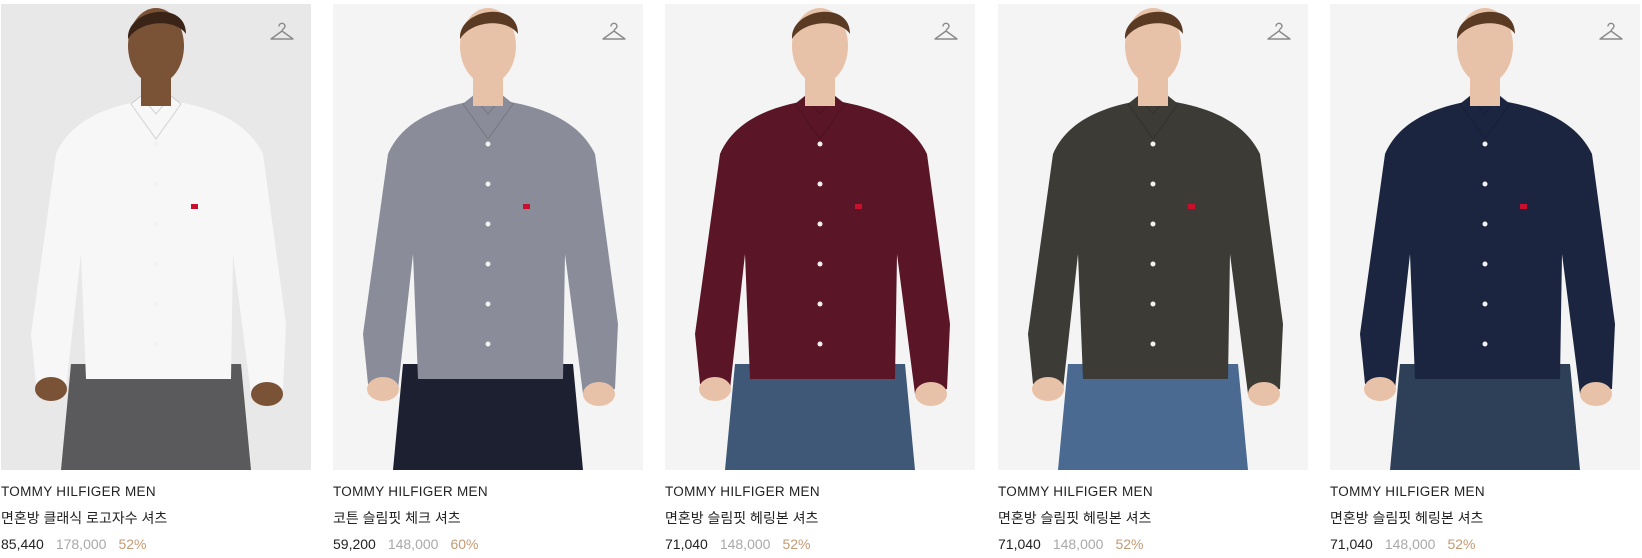  I want to click on discount-rate: 60%, so click(464, 544).